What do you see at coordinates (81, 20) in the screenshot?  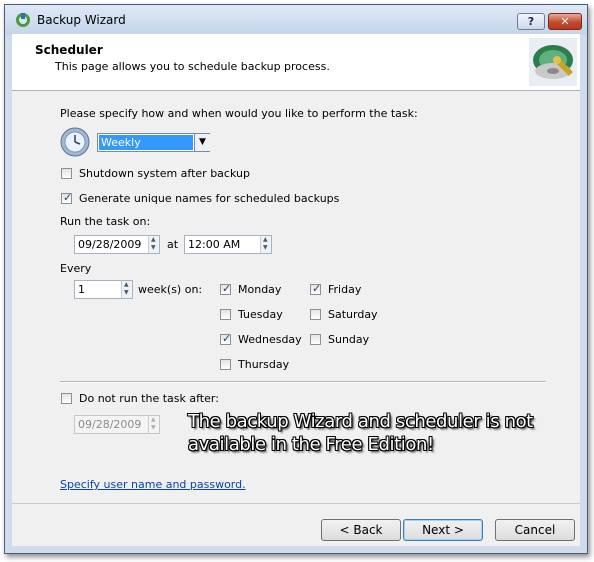 I see `window-title: Backup Wizard` at bounding box center [81, 20].